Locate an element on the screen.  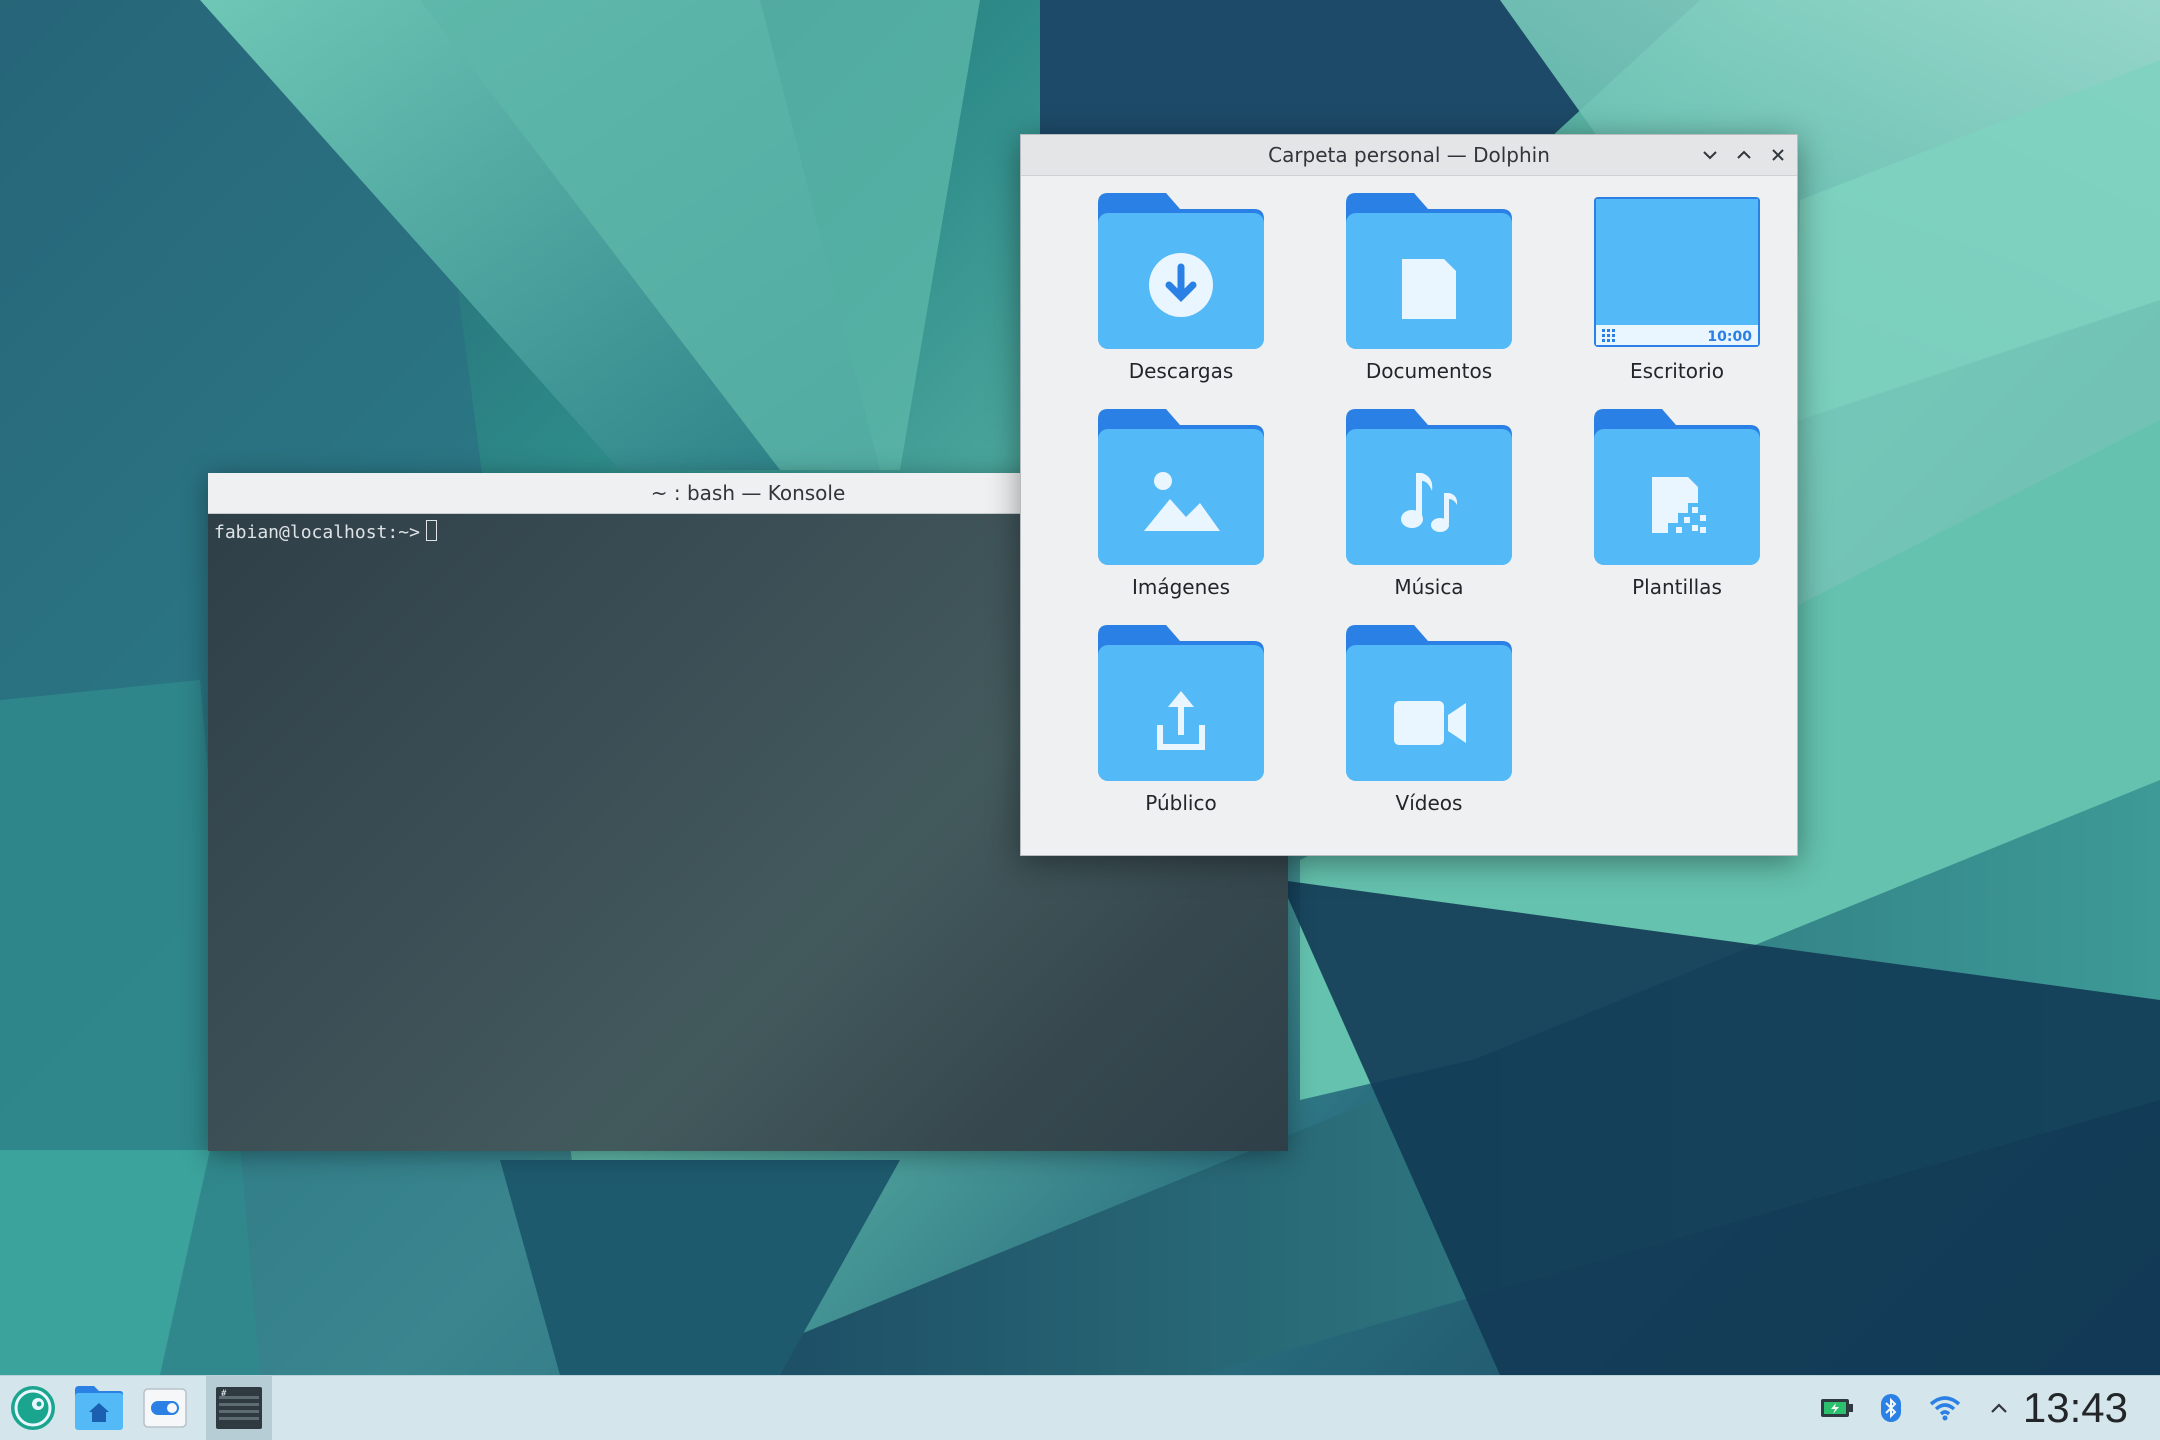
bluetooth-tray-button is located at coordinates (1891, 1408).